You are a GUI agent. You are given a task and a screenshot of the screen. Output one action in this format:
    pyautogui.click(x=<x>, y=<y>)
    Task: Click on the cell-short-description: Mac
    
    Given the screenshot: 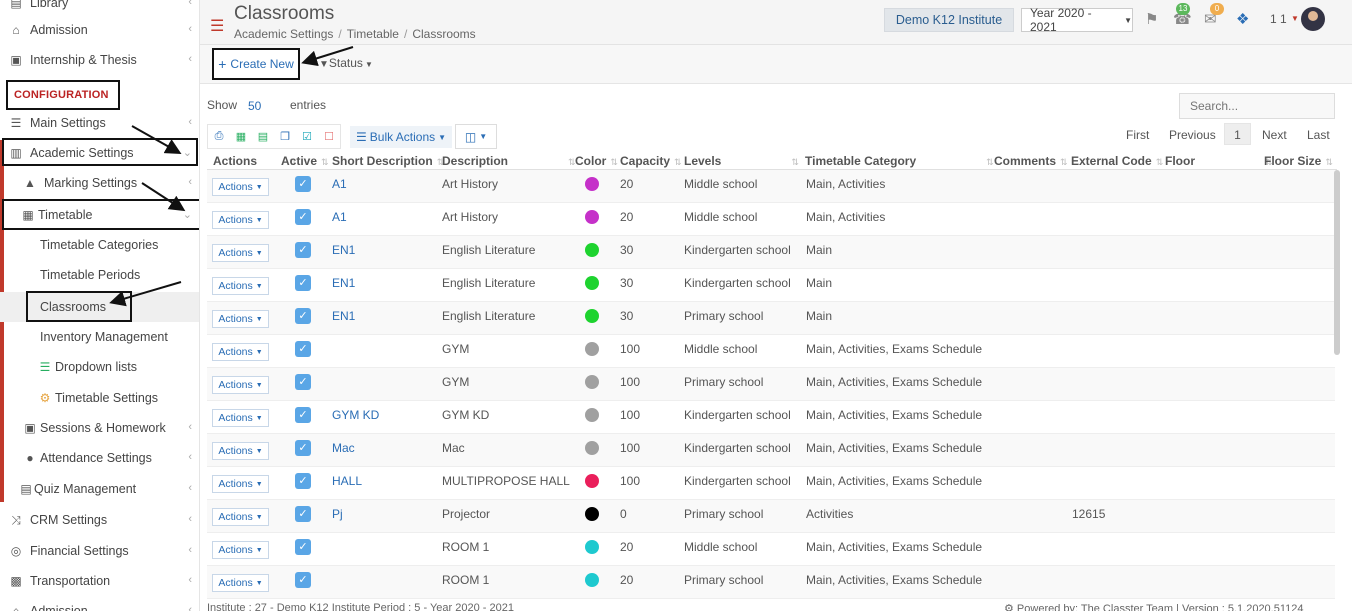 What is the action you would take?
    pyautogui.click(x=343, y=448)
    